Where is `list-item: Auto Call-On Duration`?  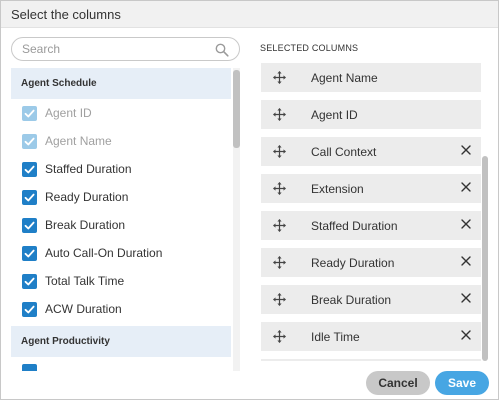 list-item: Auto Call-On Duration is located at coordinates (121, 253).